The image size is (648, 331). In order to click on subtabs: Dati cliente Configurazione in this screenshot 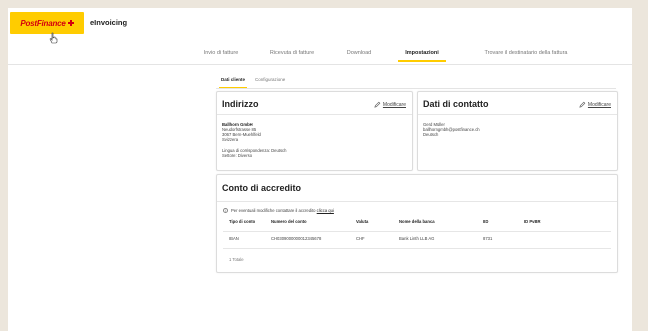, I will do `click(253, 81)`.